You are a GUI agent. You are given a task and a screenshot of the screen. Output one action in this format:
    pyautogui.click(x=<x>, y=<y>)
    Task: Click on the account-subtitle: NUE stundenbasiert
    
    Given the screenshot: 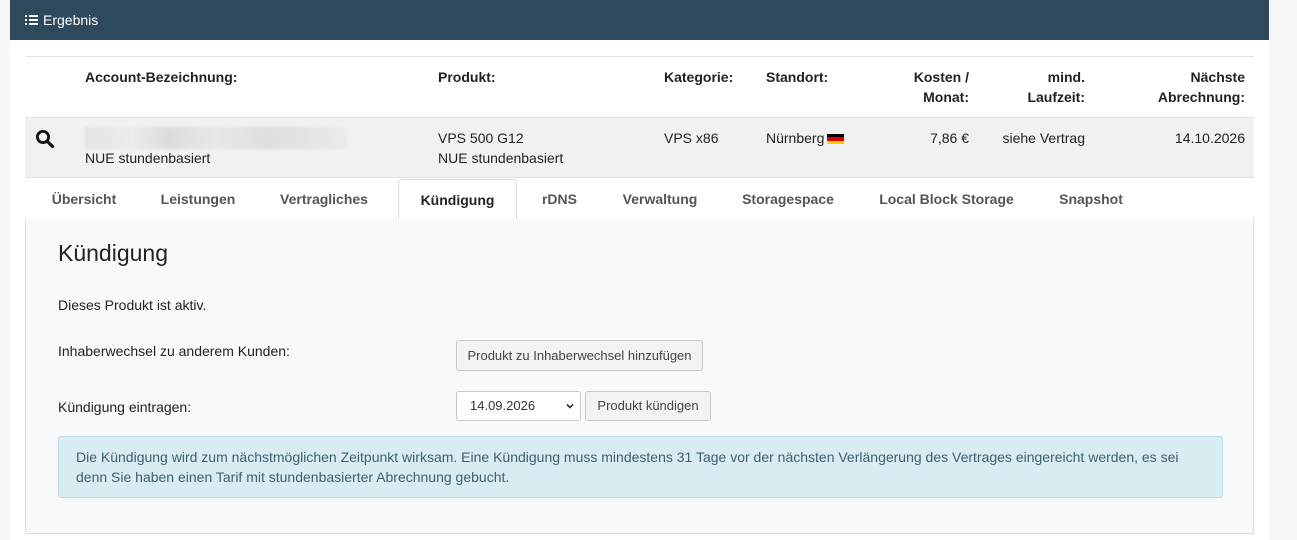 What is the action you would take?
    pyautogui.click(x=148, y=158)
    